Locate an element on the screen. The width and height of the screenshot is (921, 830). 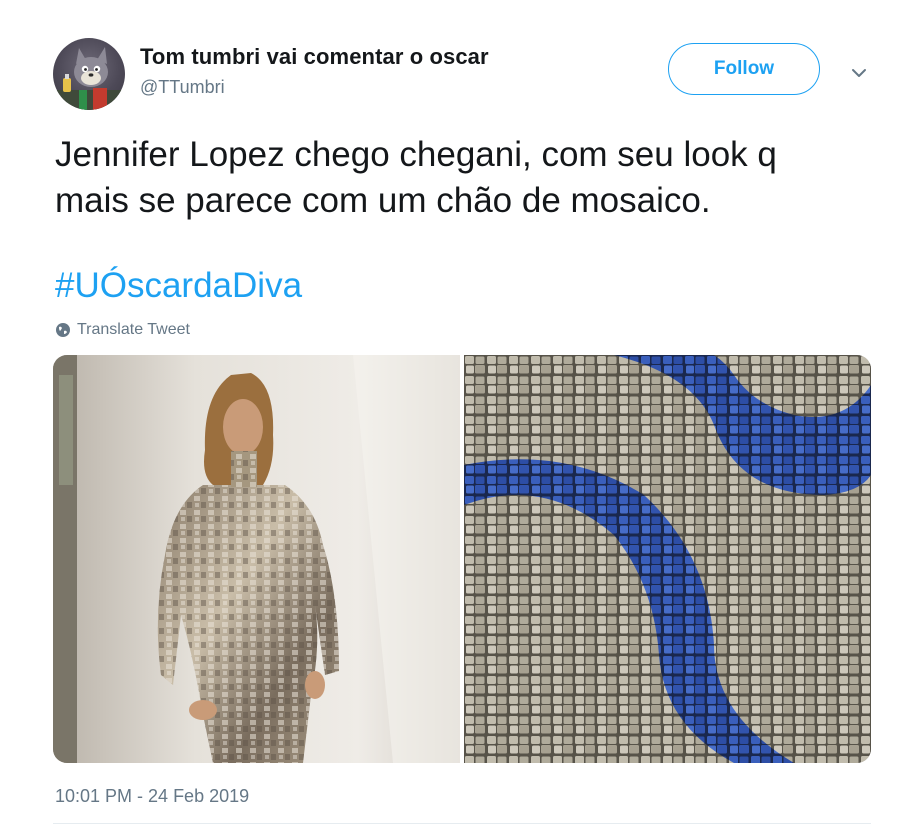
tweet-menu-button is located at coordinates (859, 73).